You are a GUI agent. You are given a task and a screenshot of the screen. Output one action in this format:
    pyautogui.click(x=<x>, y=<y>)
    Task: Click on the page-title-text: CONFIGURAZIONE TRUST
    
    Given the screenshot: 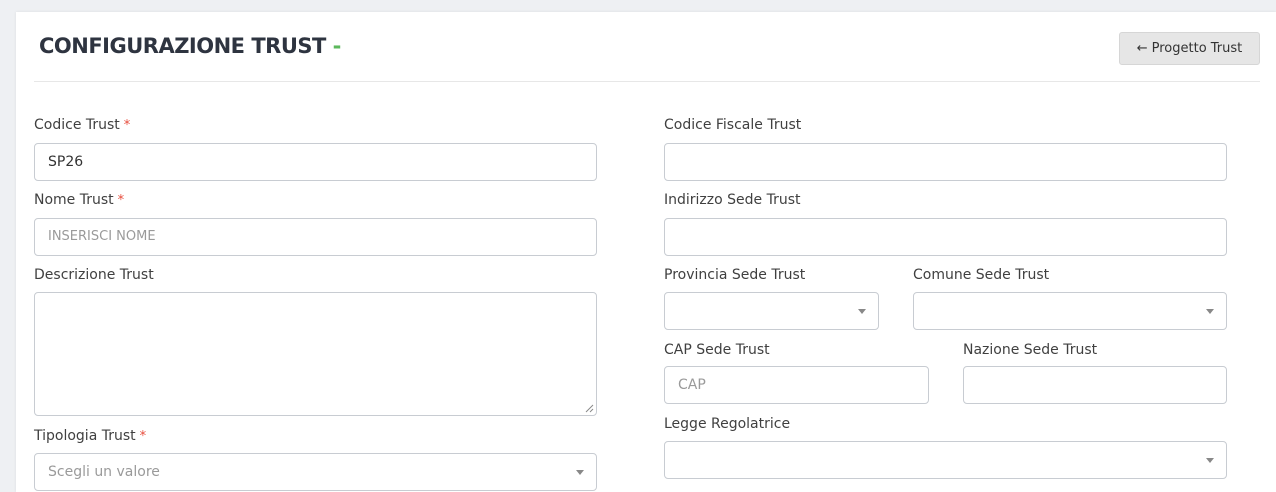 What is the action you would take?
    pyautogui.click(x=182, y=46)
    